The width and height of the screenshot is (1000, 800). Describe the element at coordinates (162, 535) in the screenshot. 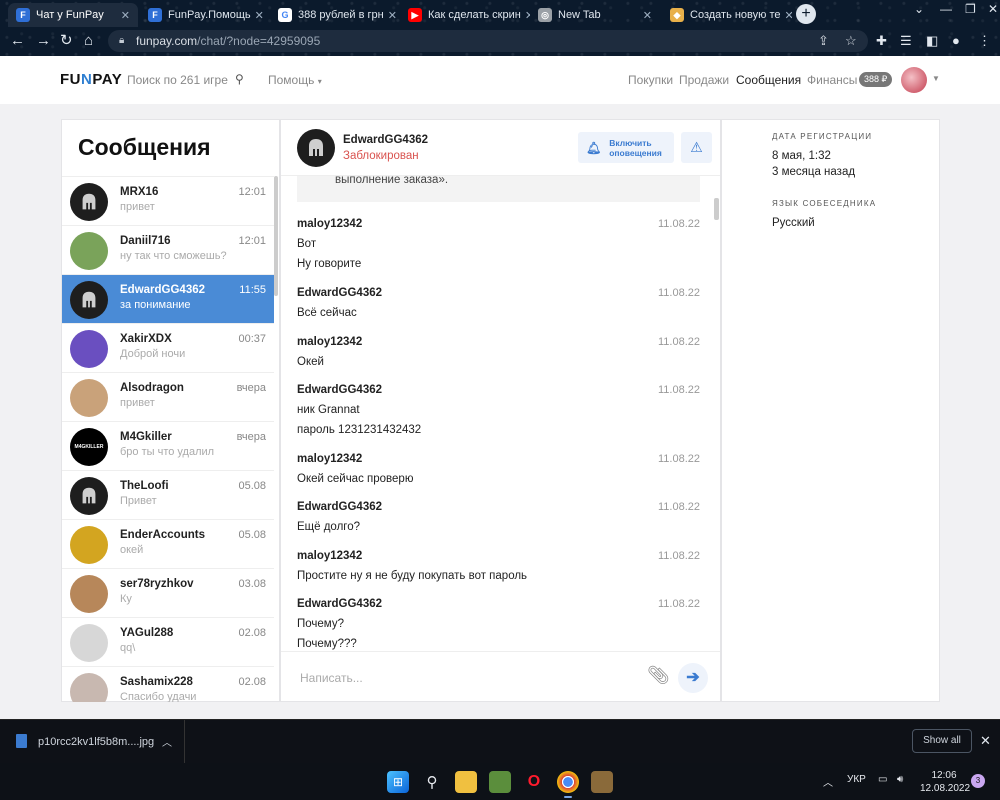

I see `contact-name: EnderAccounts` at that location.